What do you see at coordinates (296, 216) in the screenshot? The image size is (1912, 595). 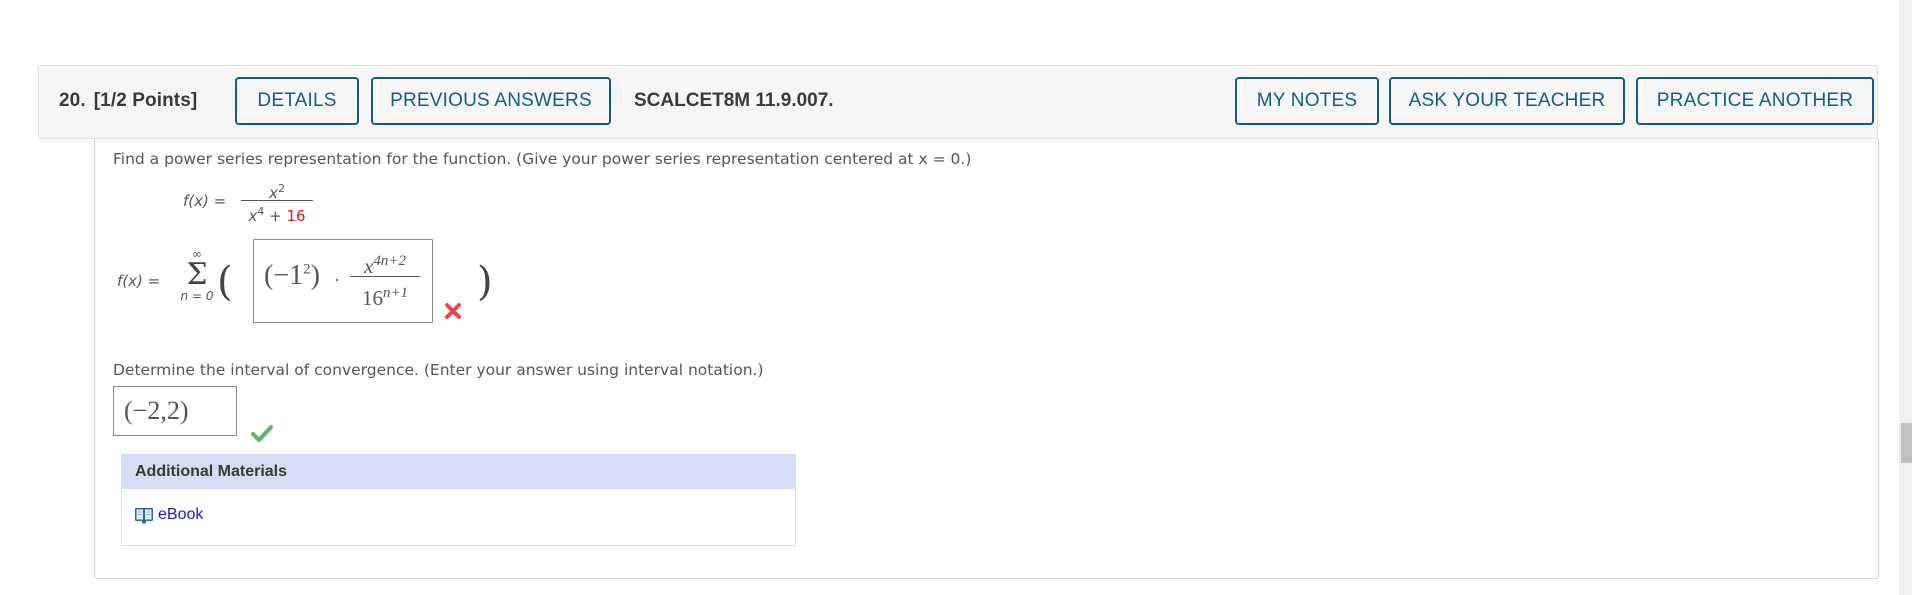 I see `highlighted-constant: 16` at bounding box center [296, 216].